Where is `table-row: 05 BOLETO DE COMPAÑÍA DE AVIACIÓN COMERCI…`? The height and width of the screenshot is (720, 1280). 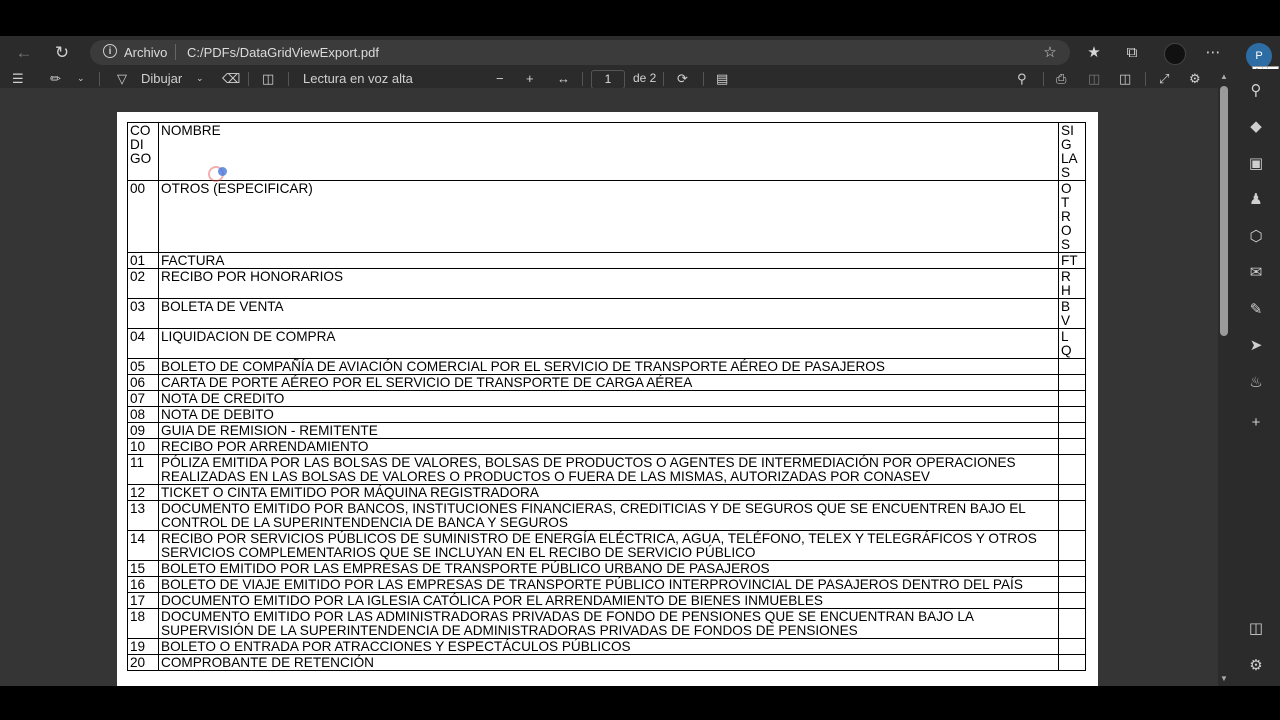
table-row: 05 BOLETO DE COMPAÑÍA DE AVIACIÓN COMERCI… is located at coordinates (606, 366).